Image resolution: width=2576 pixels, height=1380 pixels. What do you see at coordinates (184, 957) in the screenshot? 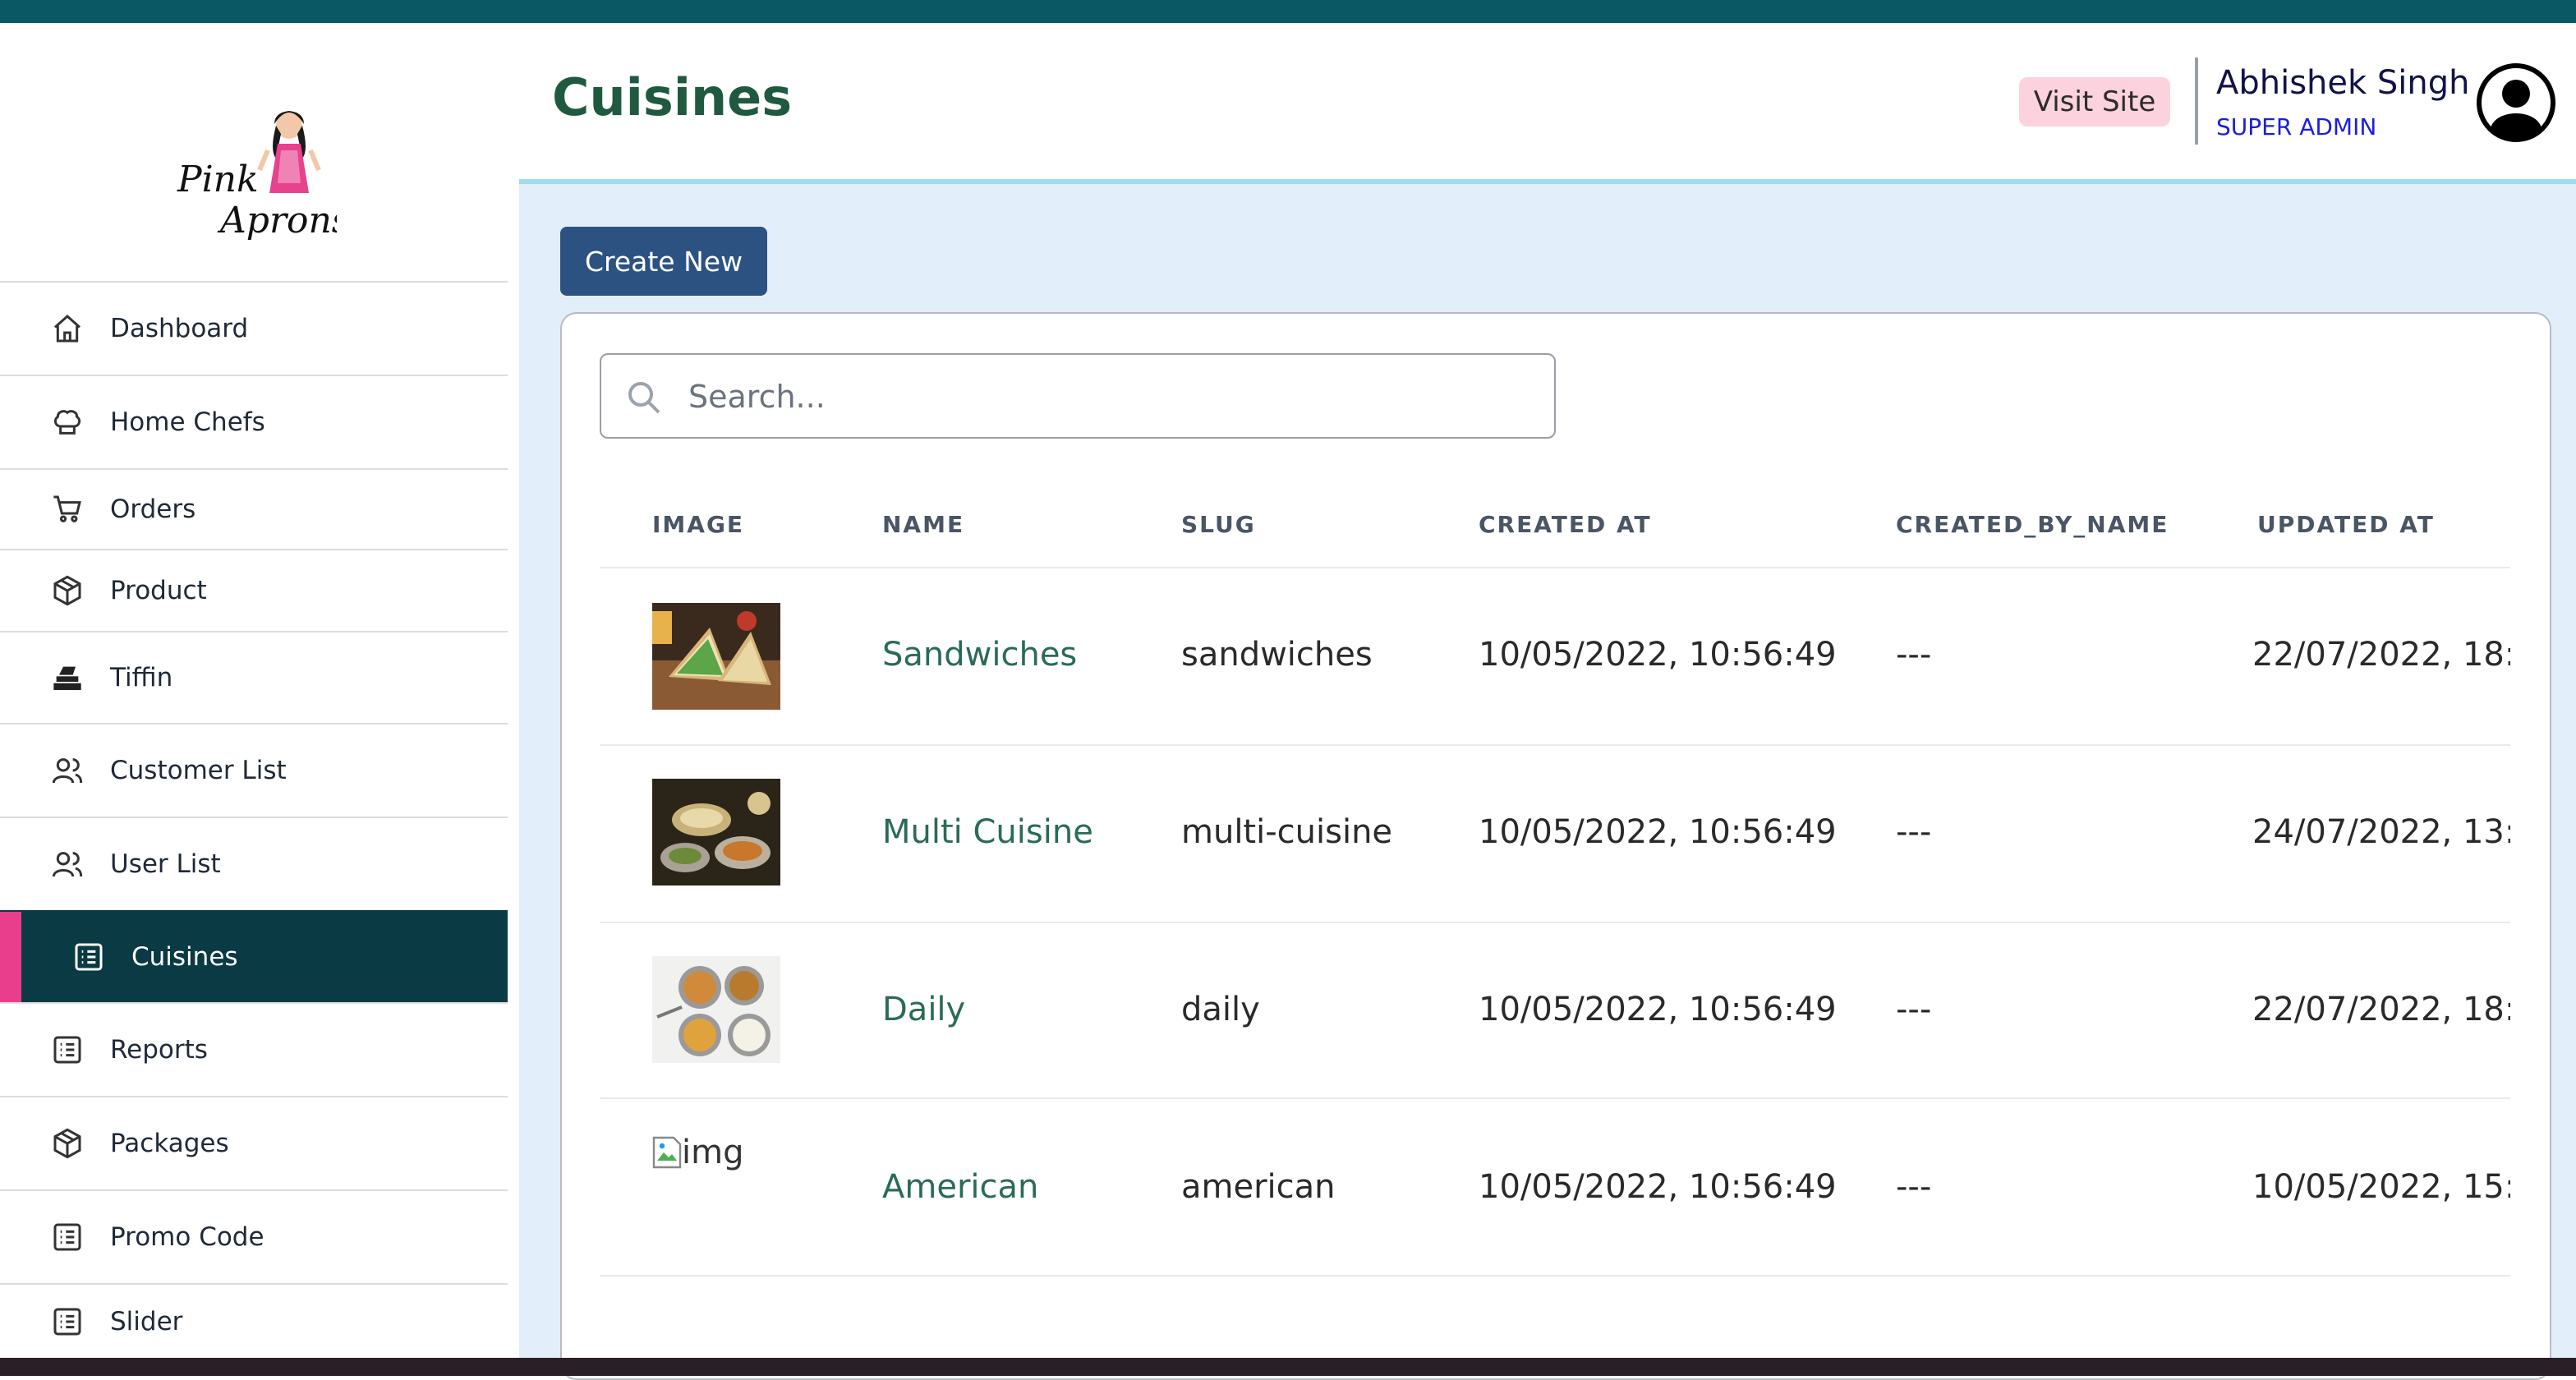
I see `sidebar-item-label: Cuisines` at bounding box center [184, 957].